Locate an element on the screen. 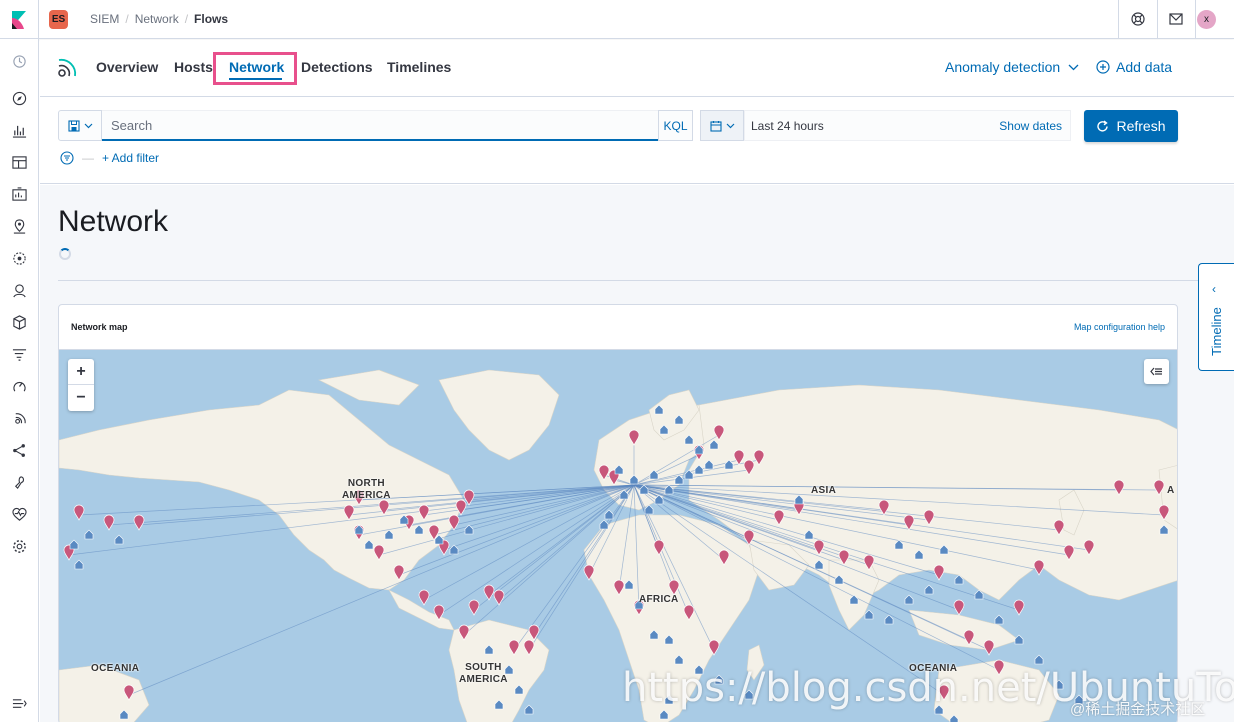  refresh-button: Refresh is located at coordinates (1131, 126).